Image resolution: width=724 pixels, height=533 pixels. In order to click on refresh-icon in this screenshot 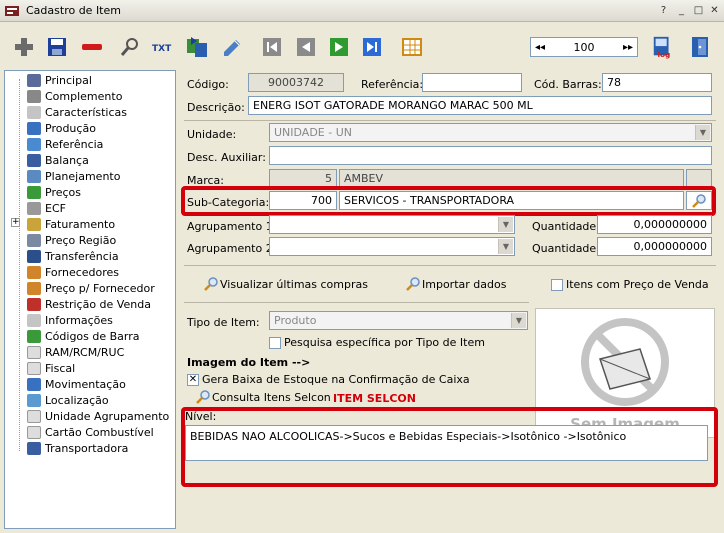, I will do `click(197, 47)`.